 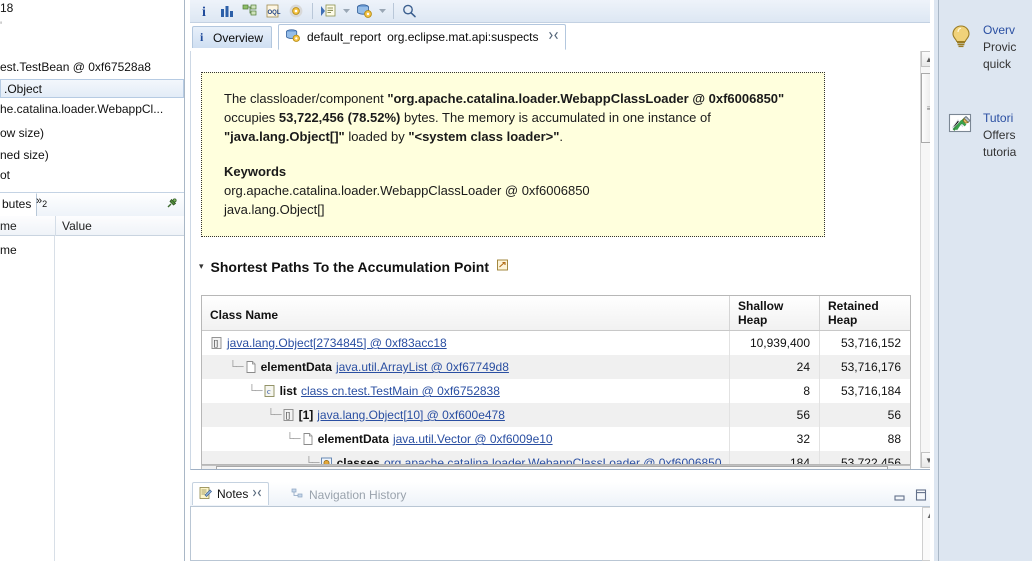 I want to click on left-row-root: ot, so click(x=5, y=175).